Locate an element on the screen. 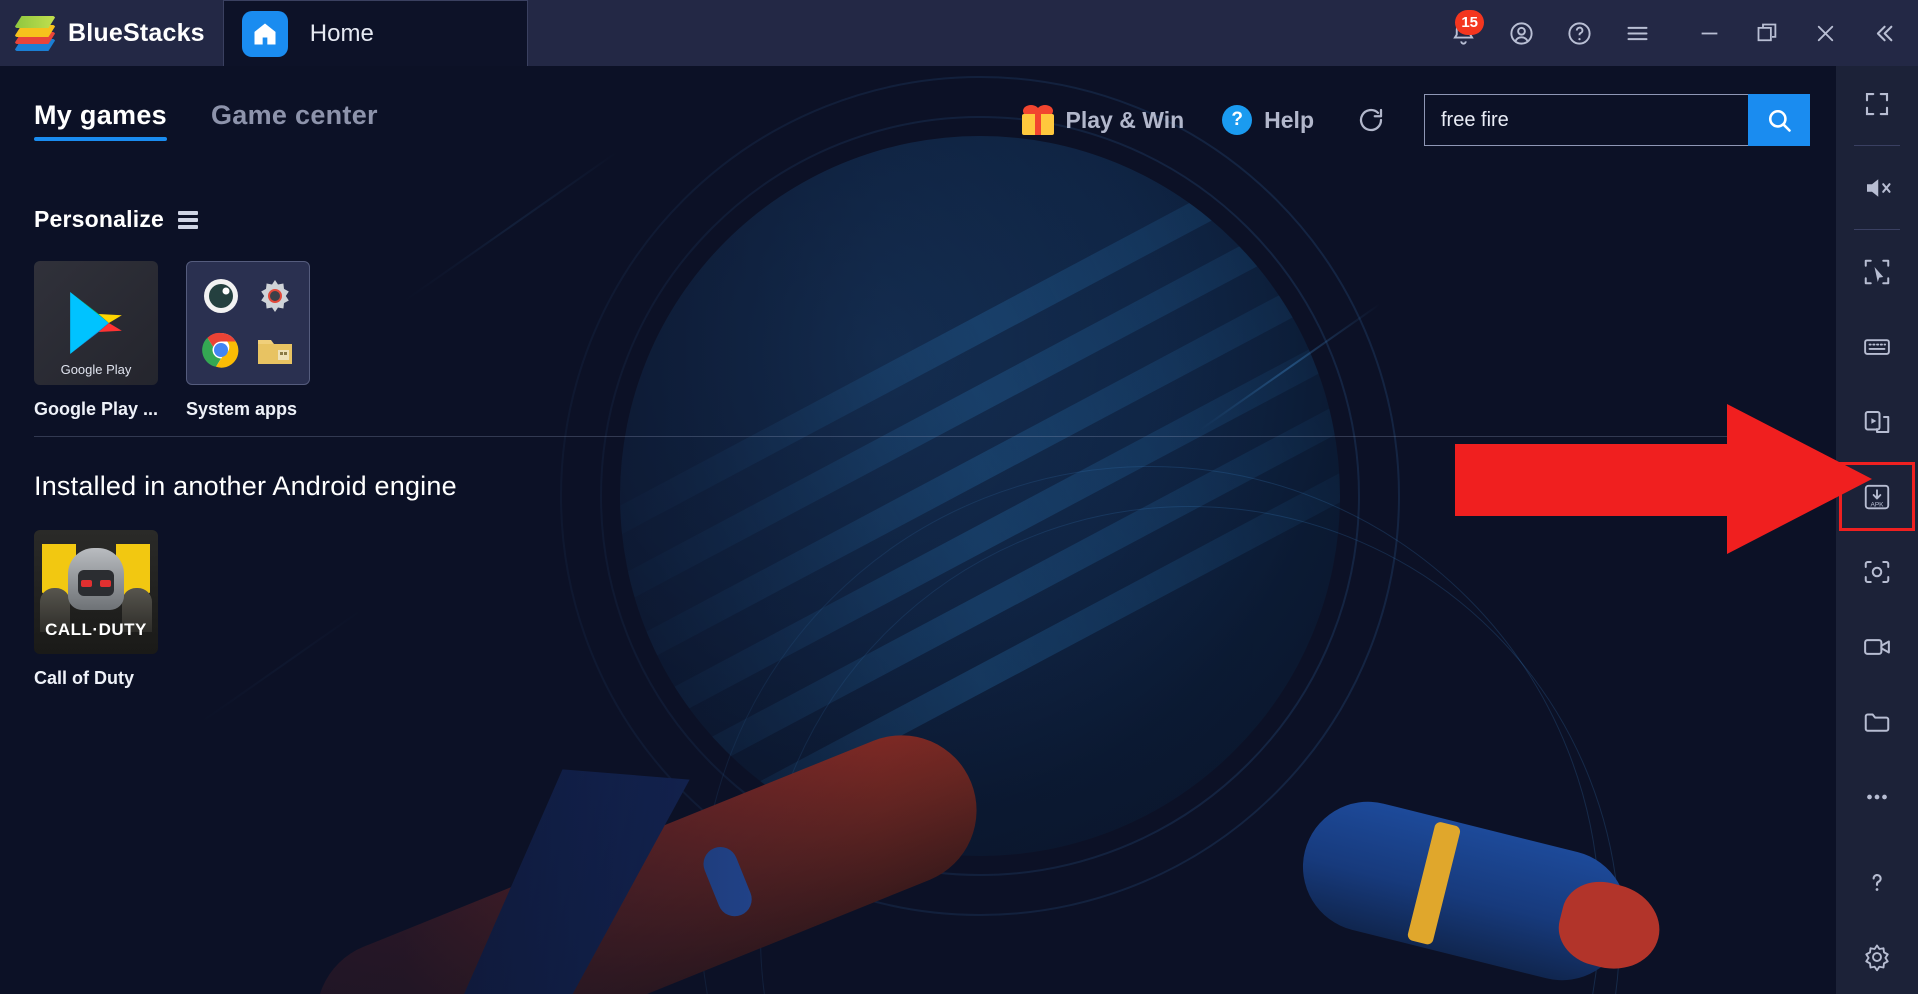 The width and height of the screenshot is (1918, 994). pointer-button is located at coordinates (1877, 271).